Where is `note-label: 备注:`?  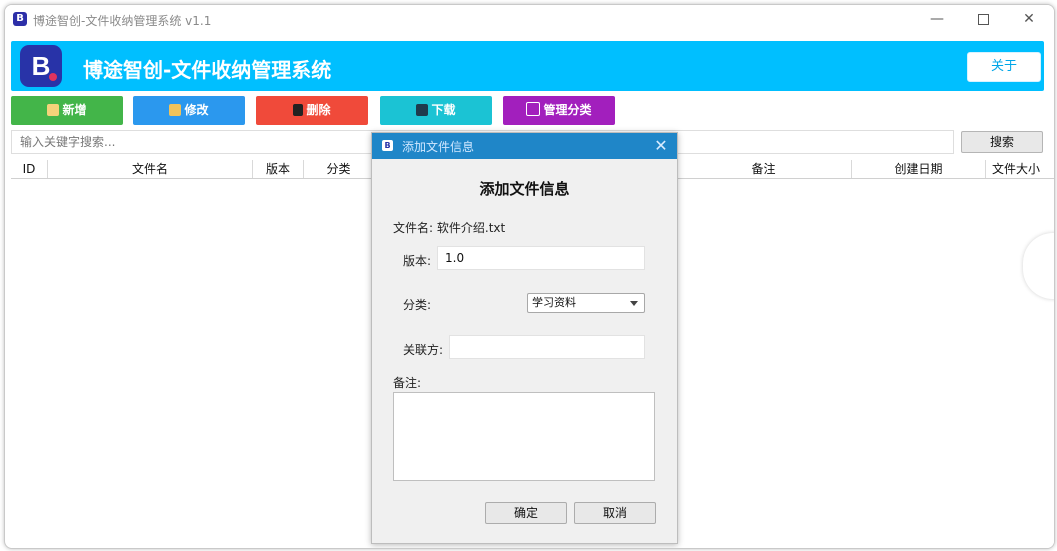
note-label: 备注: is located at coordinates (407, 383).